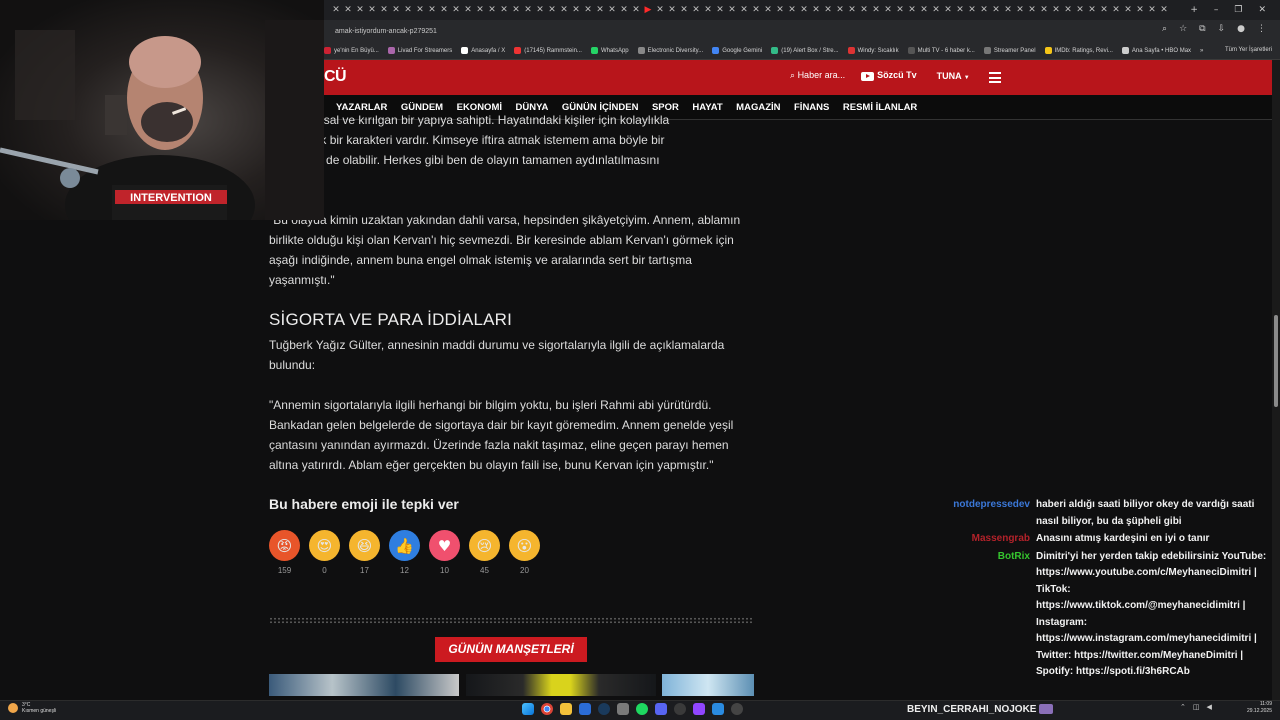  Describe the element at coordinates (737, 50) in the screenshot. I see `bookmark-item: Google Gemini` at that location.